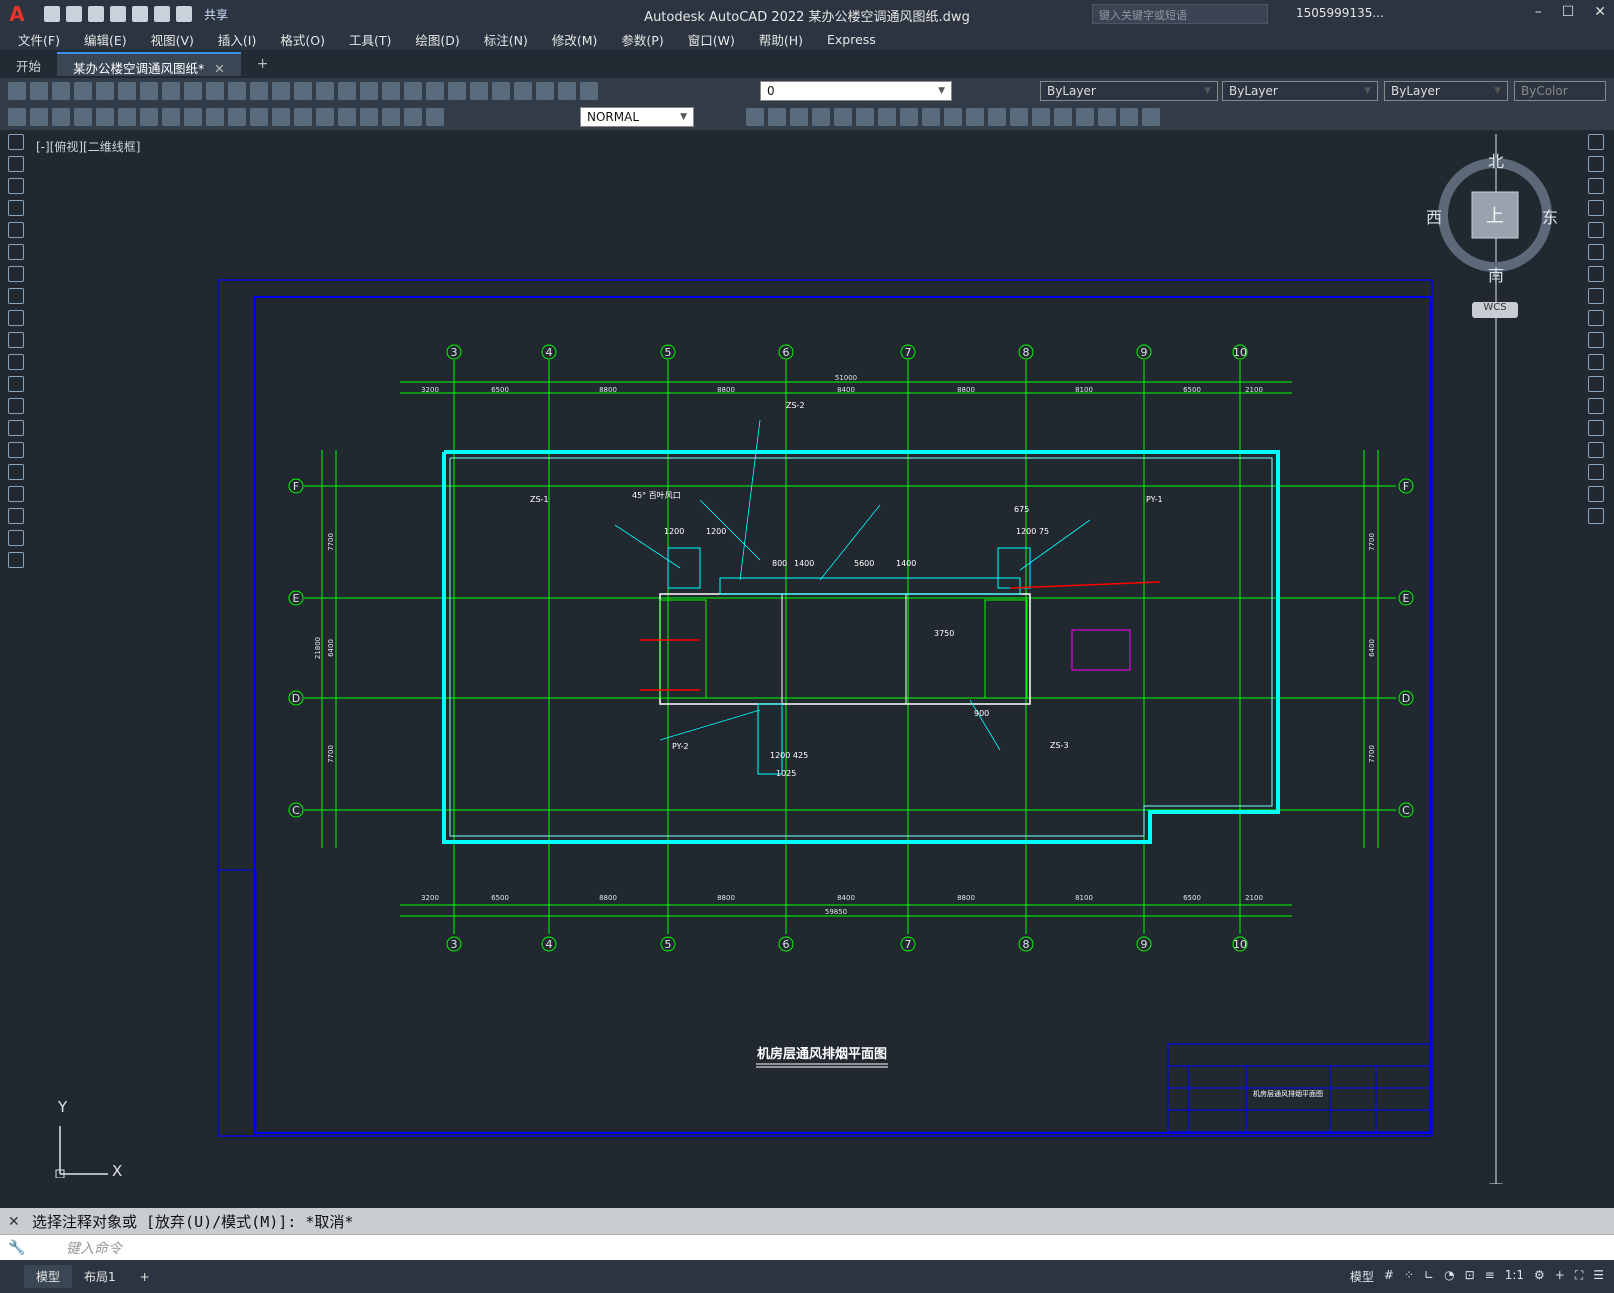  I want to click on point-icon, so click(16, 428).